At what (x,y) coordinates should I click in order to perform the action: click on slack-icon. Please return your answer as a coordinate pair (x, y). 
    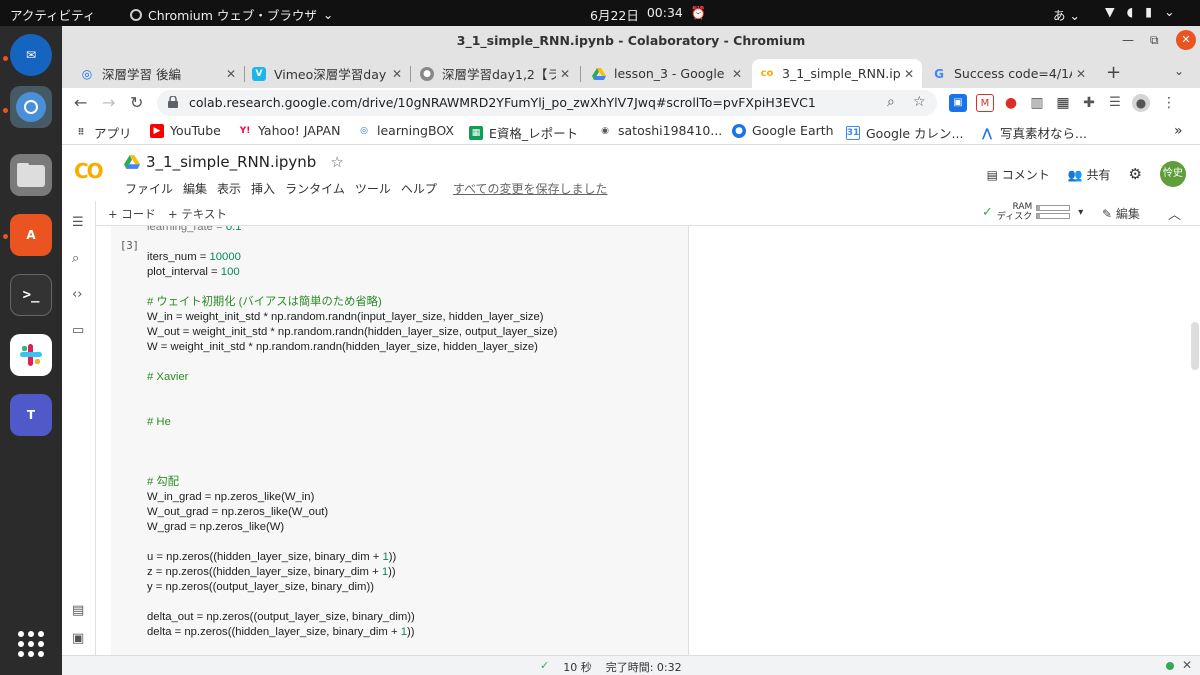
    Looking at the image, I should click on (31, 355).